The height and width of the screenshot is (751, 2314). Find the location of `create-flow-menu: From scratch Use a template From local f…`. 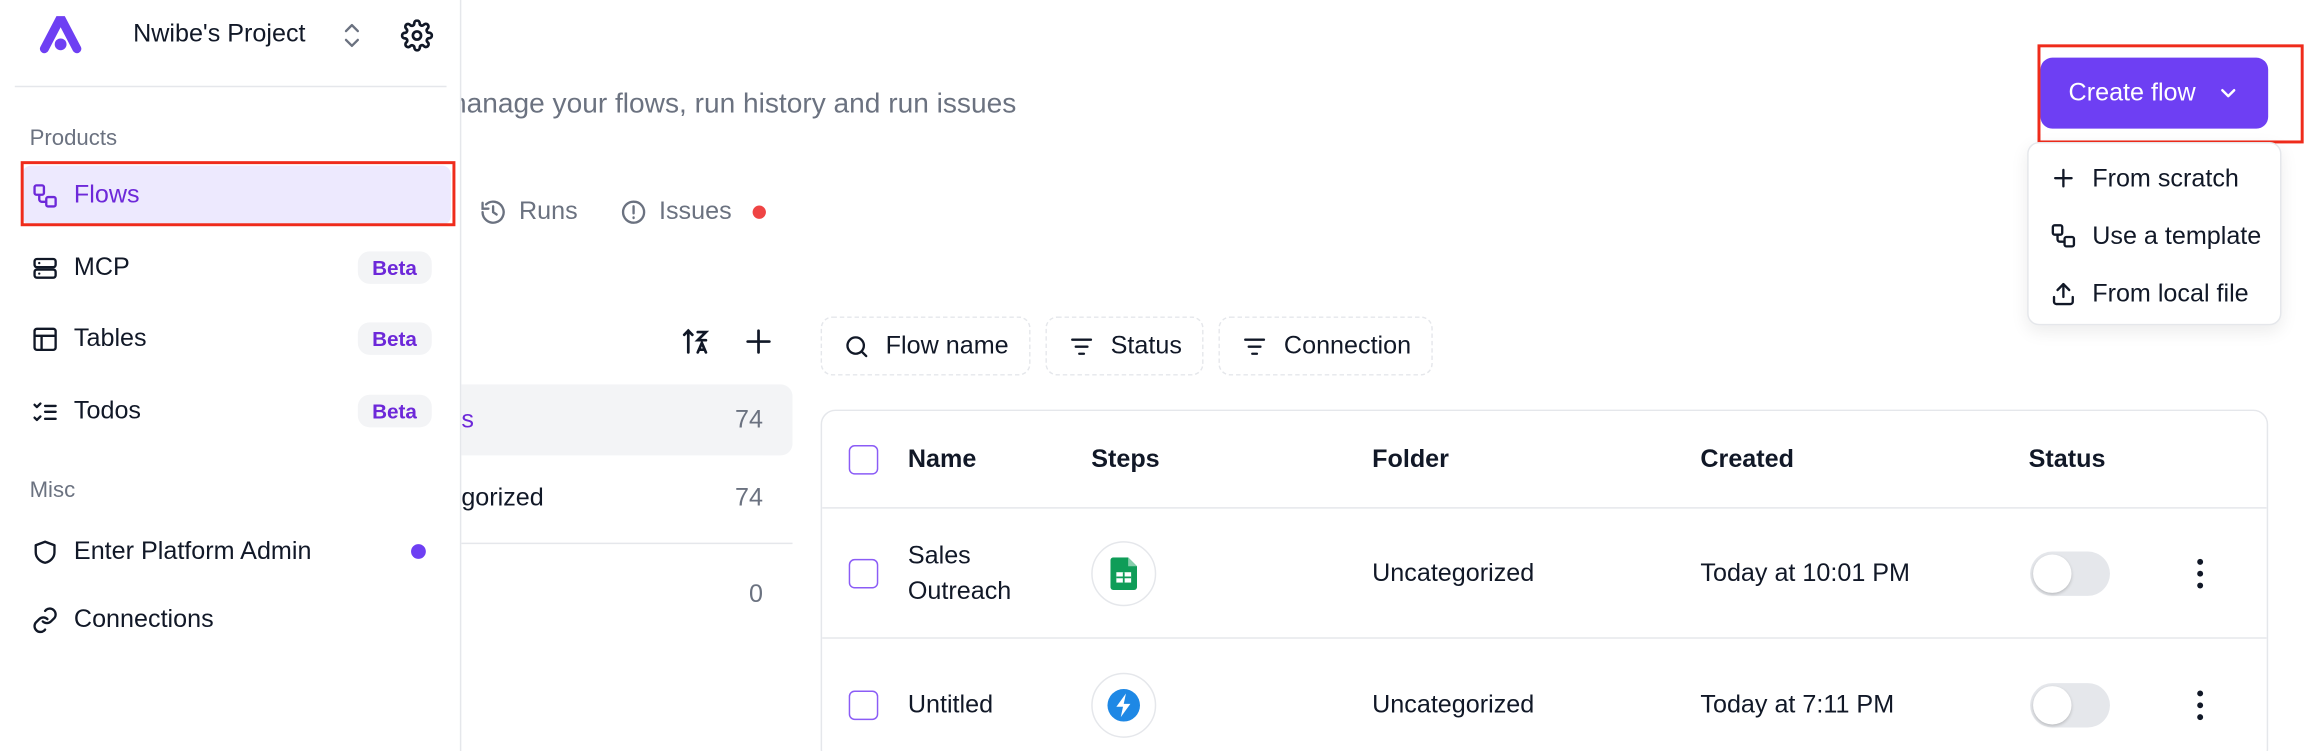

create-flow-menu: From scratch Use a template From local f… is located at coordinates (2154, 233).